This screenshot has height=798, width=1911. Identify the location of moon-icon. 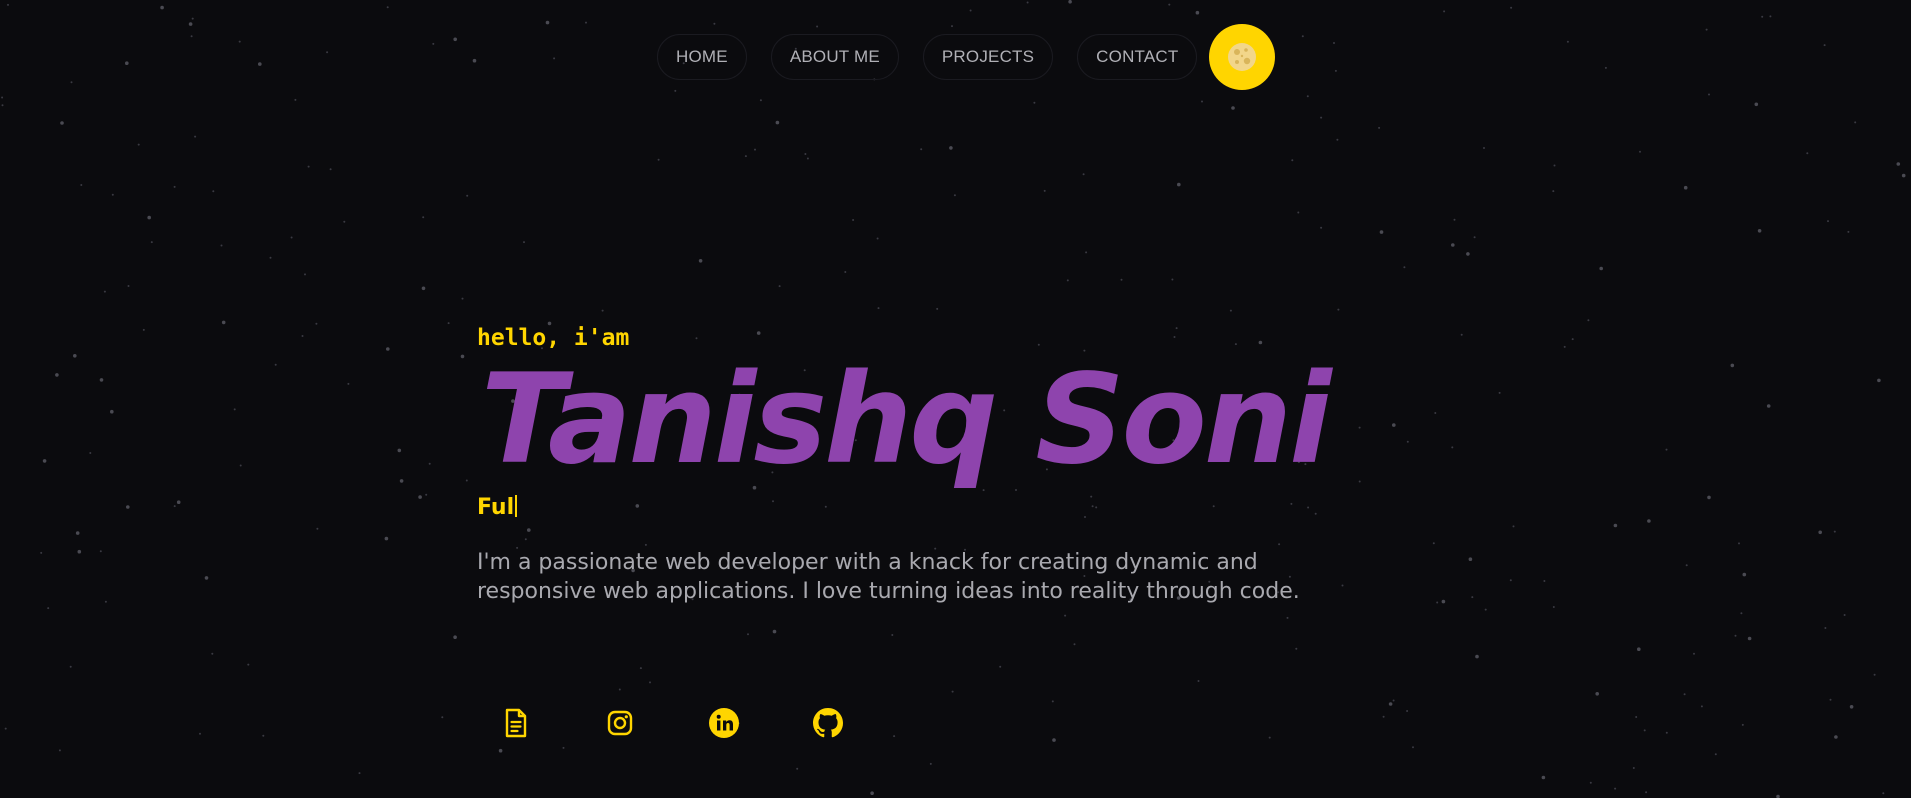
(1242, 57).